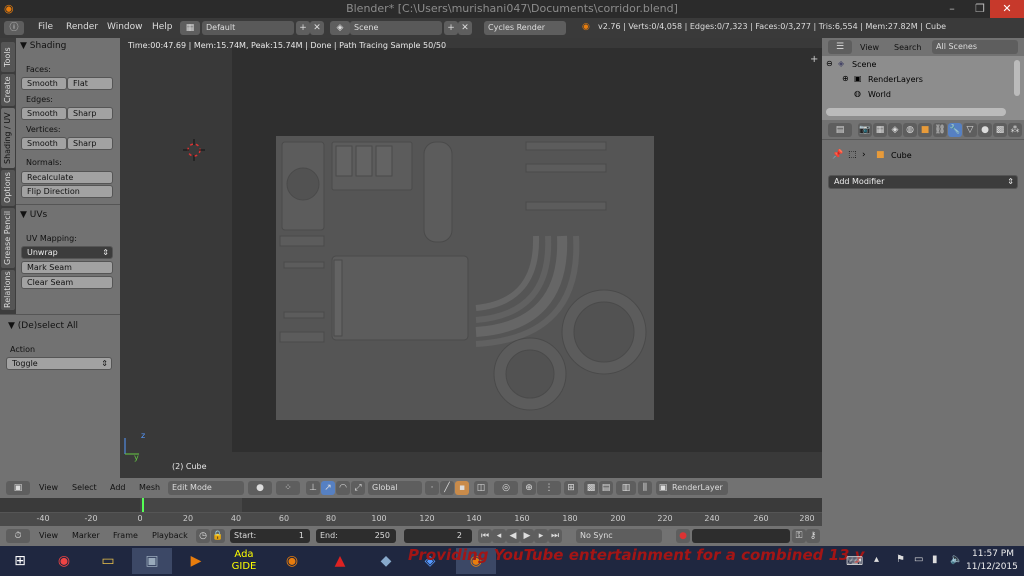  What do you see at coordinates (328, 488) in the screenshot?
I see `translate-icon: ↗` at bounding box center [328, 488].